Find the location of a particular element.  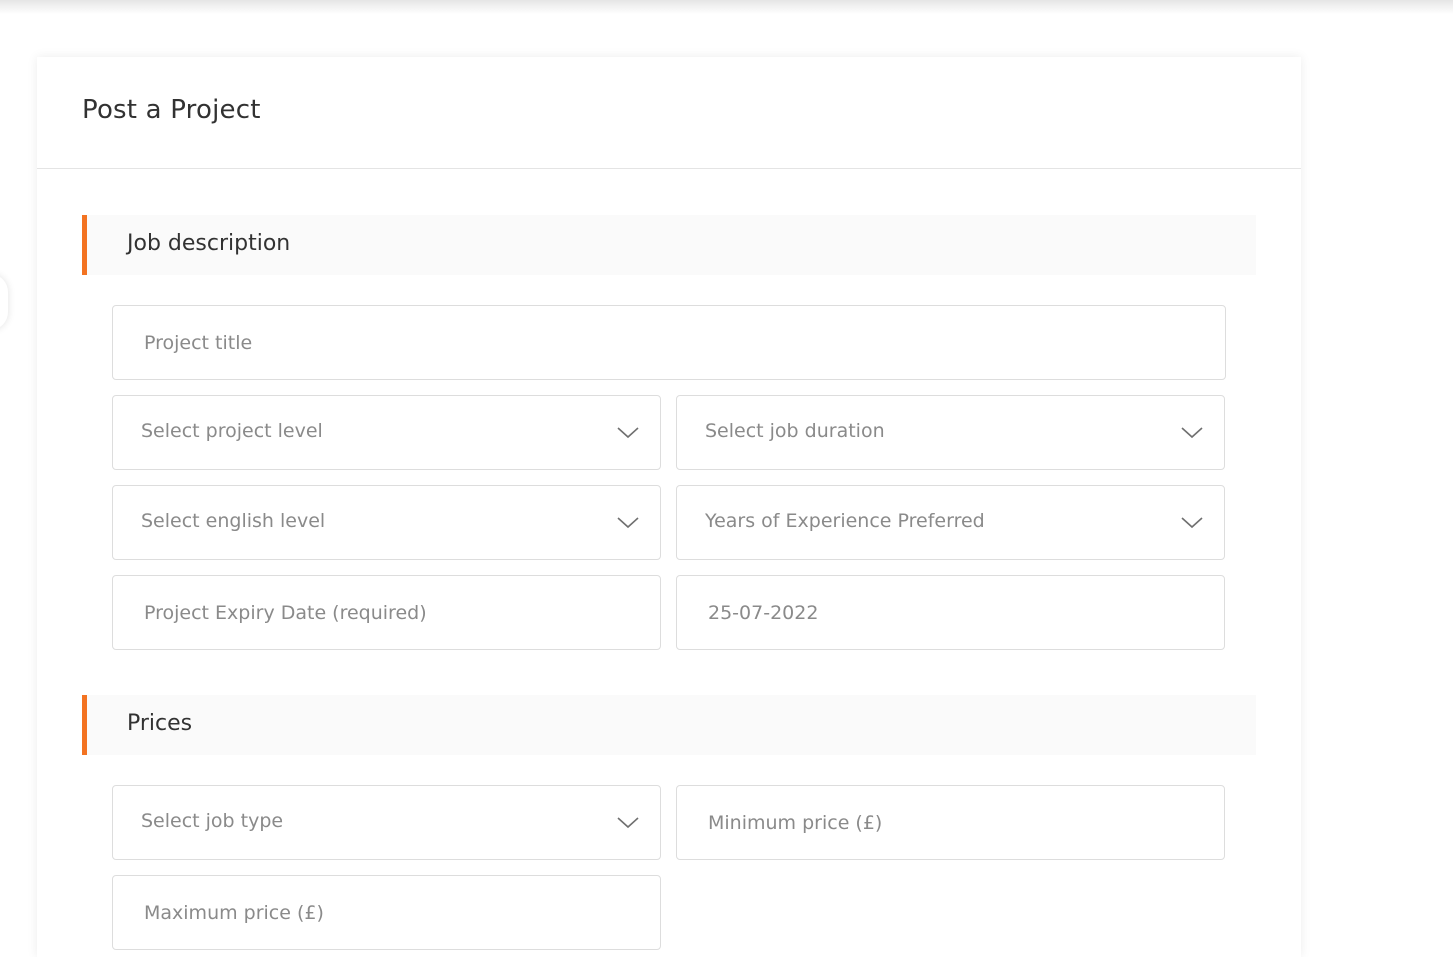

max-price-input is located at coordinates (386, 912).